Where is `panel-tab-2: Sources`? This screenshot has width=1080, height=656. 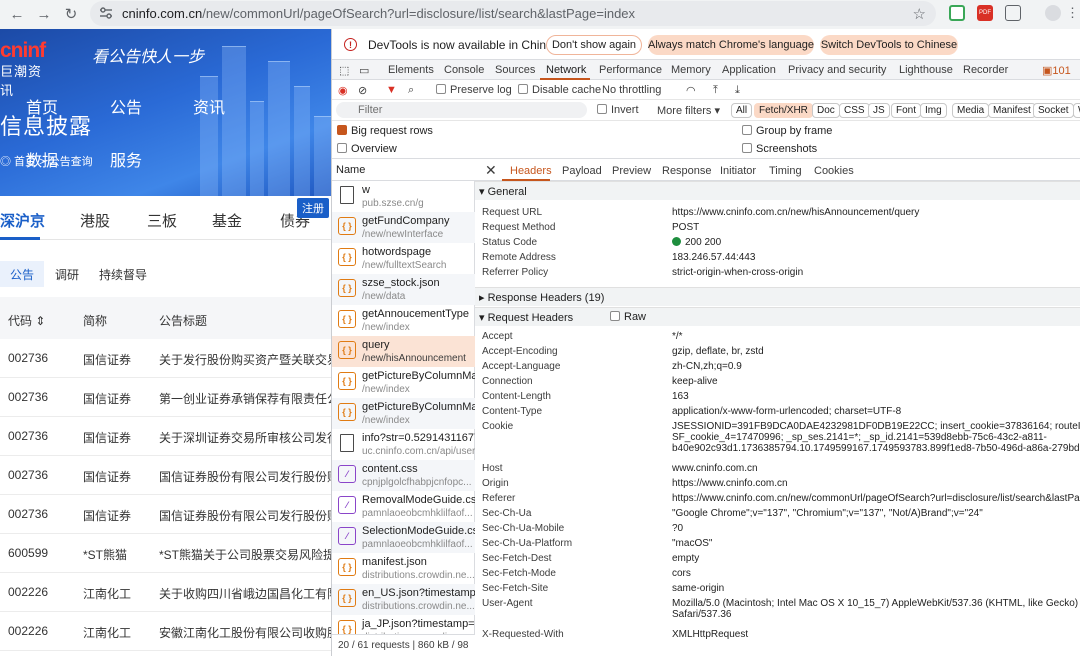
panel-tab-2: Sources is located at coordinates (515, 70).